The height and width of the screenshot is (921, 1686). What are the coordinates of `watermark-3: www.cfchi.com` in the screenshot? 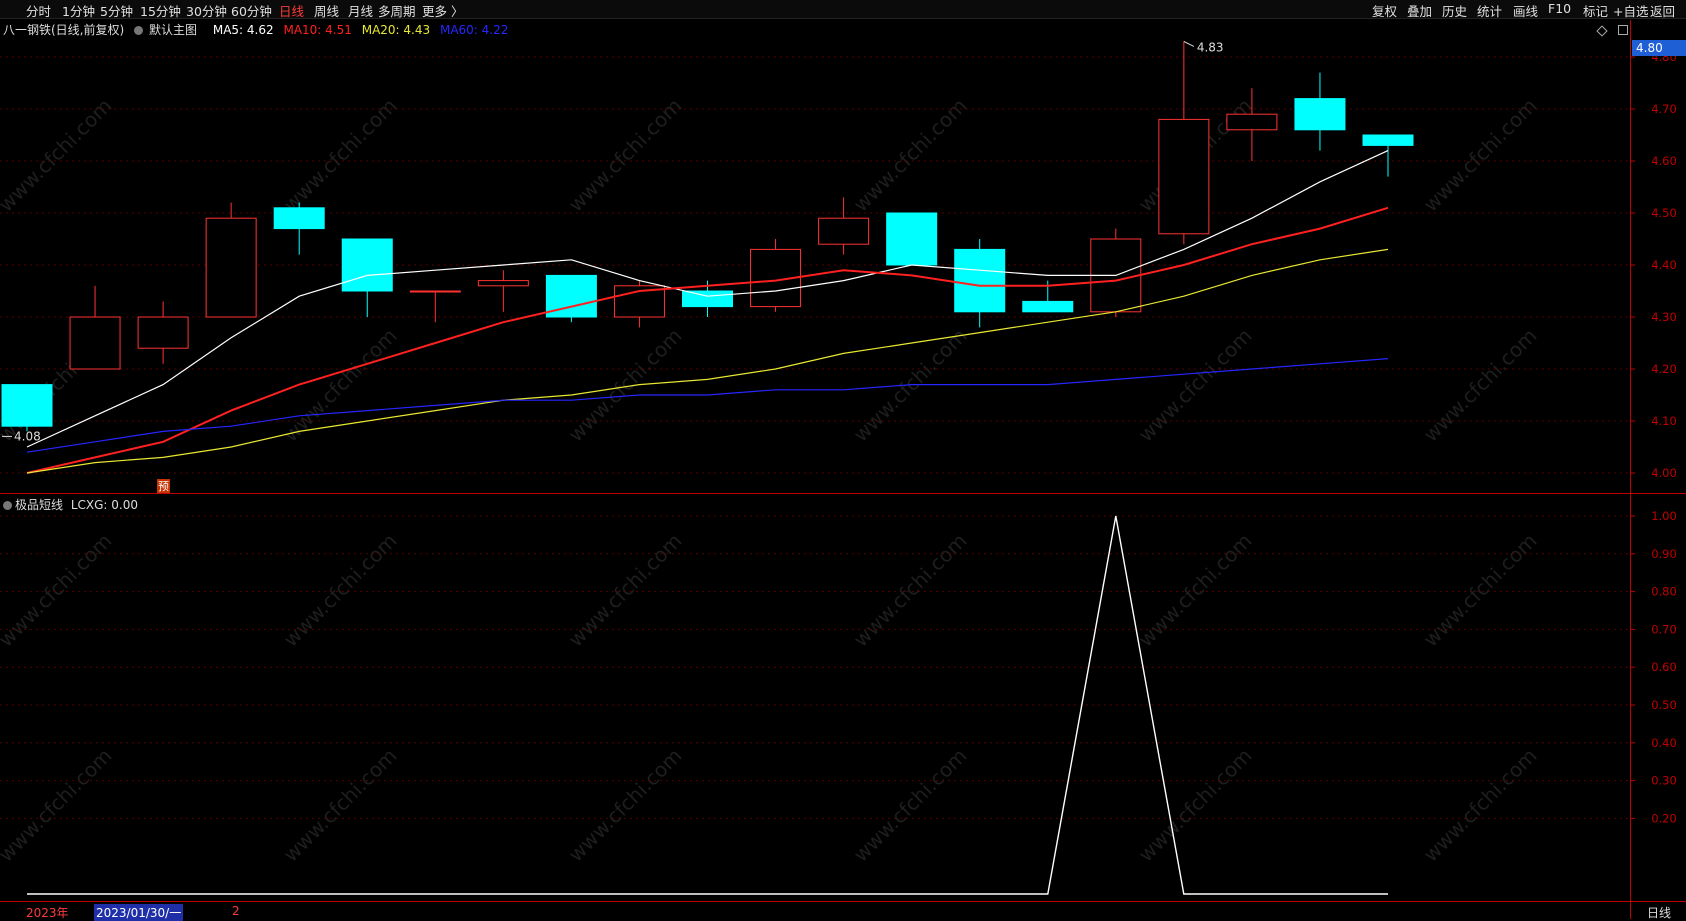 It's located at (910, 155).